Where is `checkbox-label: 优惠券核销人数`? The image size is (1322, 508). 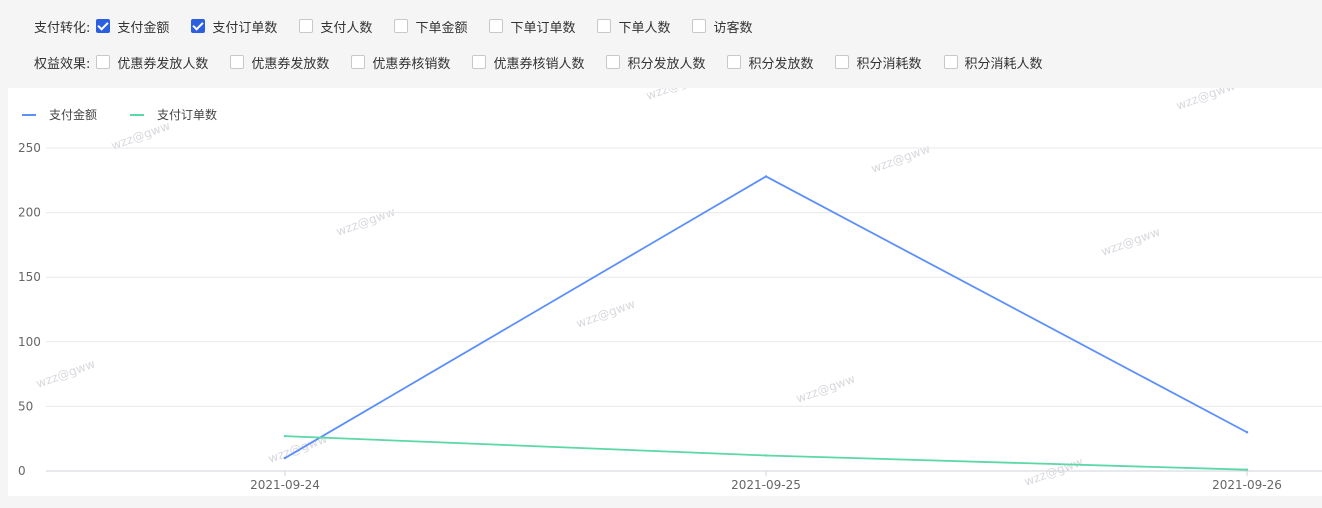
checkbox-label: 优惠券核销人数 is located at coordinates (539, 64).